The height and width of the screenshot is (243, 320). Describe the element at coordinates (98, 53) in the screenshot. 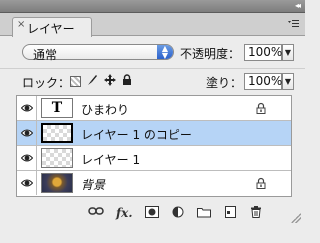

I see `blend-mode-select: 通常 ▲ ▼` at that location.